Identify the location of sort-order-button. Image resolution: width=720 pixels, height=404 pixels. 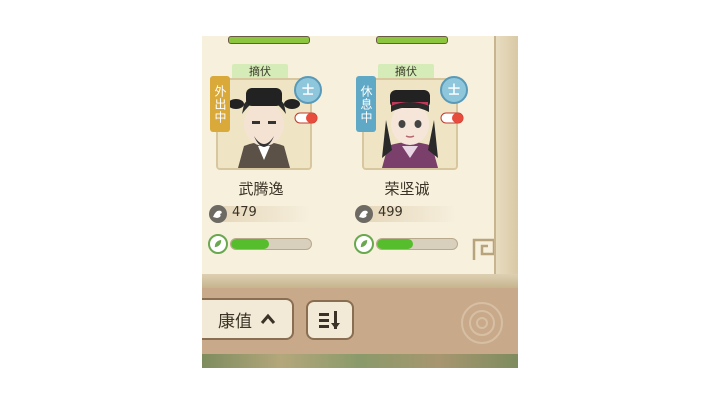
(330, 320).